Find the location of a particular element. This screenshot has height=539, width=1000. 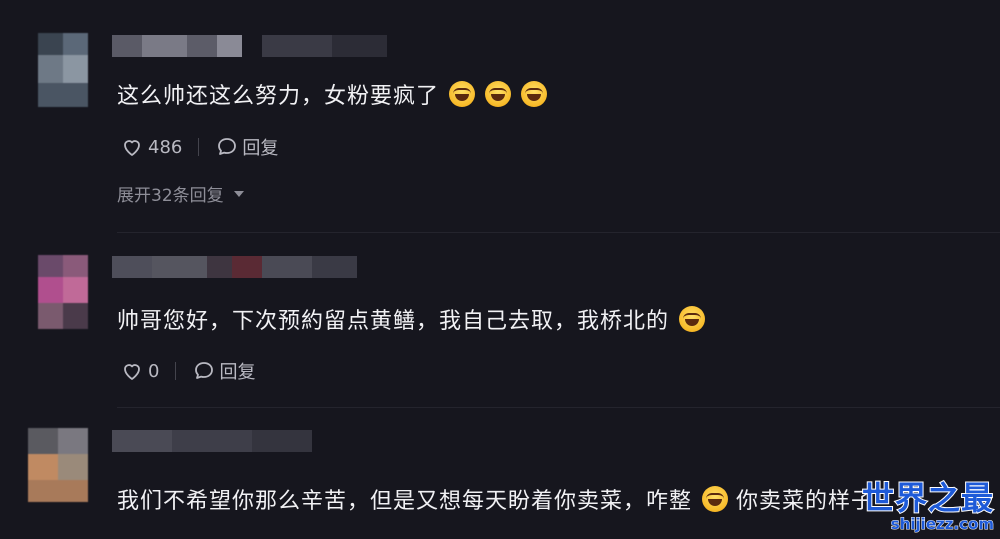

like-button: 486 is located at coordinates (151, 147).